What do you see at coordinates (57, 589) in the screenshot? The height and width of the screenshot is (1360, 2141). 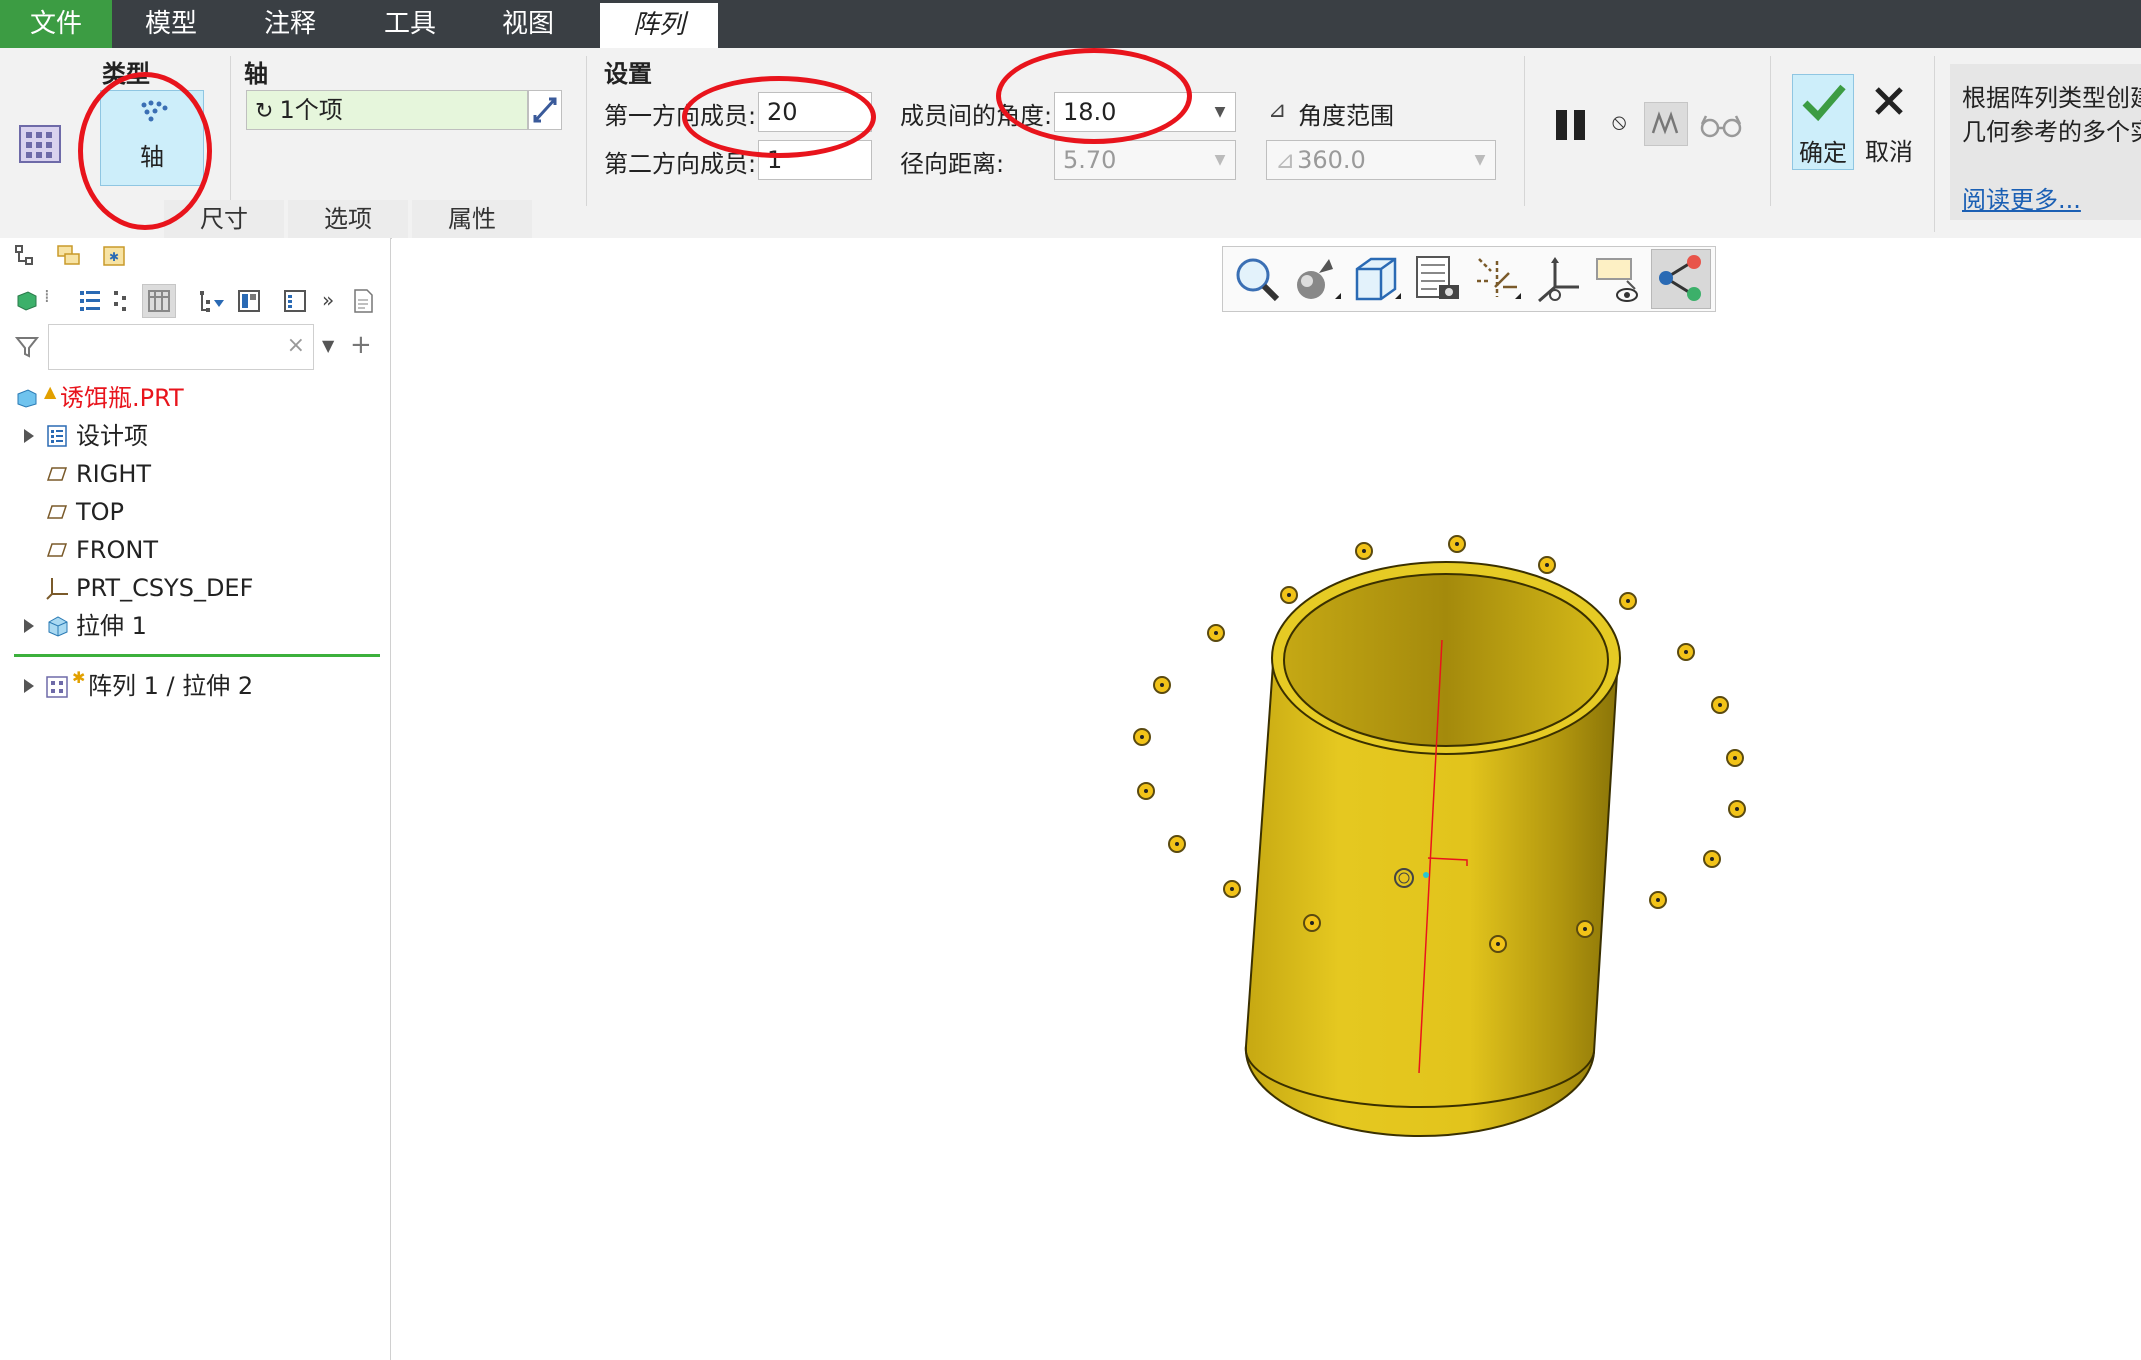 I see `coordinate-system-icon` at bounding box center [57, 589].